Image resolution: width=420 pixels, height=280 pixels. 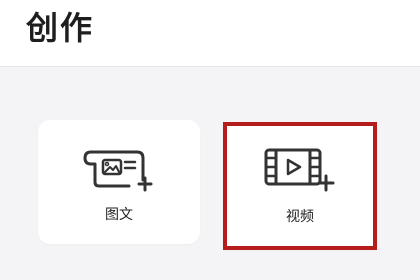 What do you see at coordinates (119, 215) in the screenshot?
I see `image-text-label: 图文` at bounding box center [119, 215].